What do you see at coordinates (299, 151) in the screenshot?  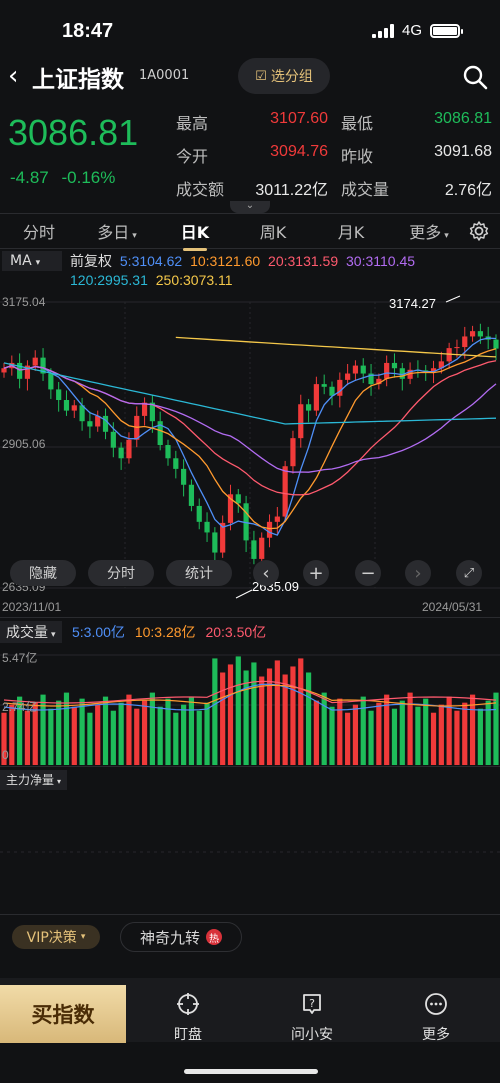 I see `open-value: 3094.76` at bounding box center [299, 151].